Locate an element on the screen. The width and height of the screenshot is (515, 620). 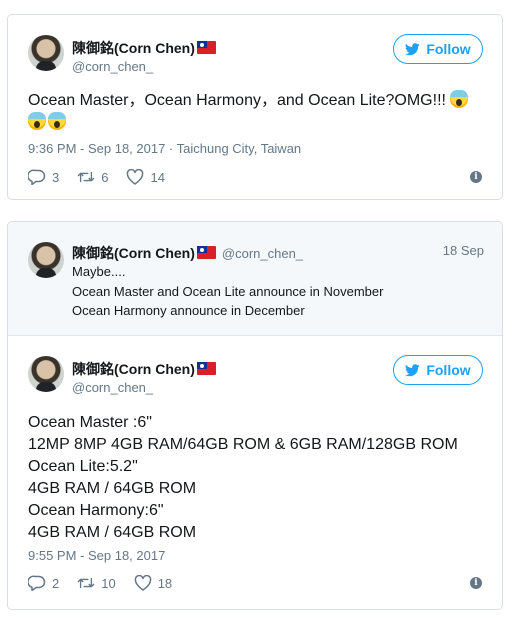
like-count: 14 is located at coordinates (157, 177).